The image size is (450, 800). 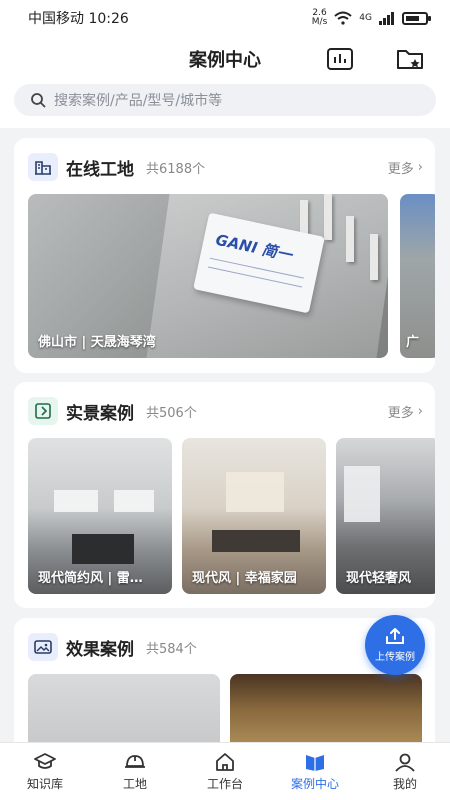 What do you see at coordinates (171, 413) in the screenshot?
I see `section-count: 共506个` at bounding box center [171, 413].